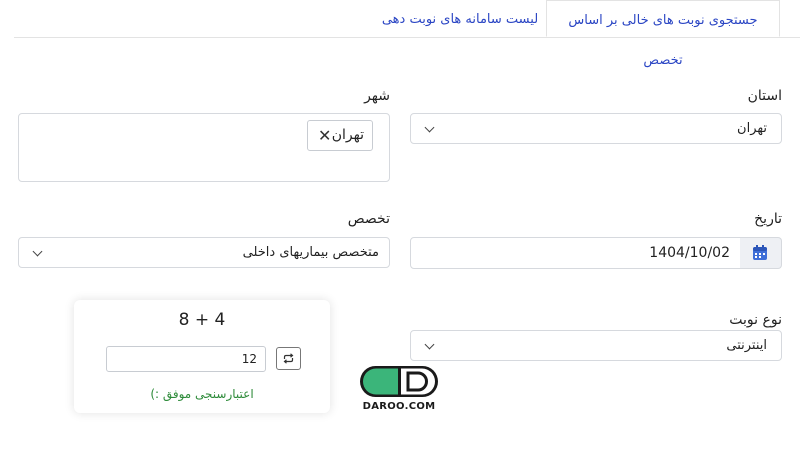 The height and width of the screenshot is (450, 800). I want to click on city-chip: تهران ✕, so click(340, 135).